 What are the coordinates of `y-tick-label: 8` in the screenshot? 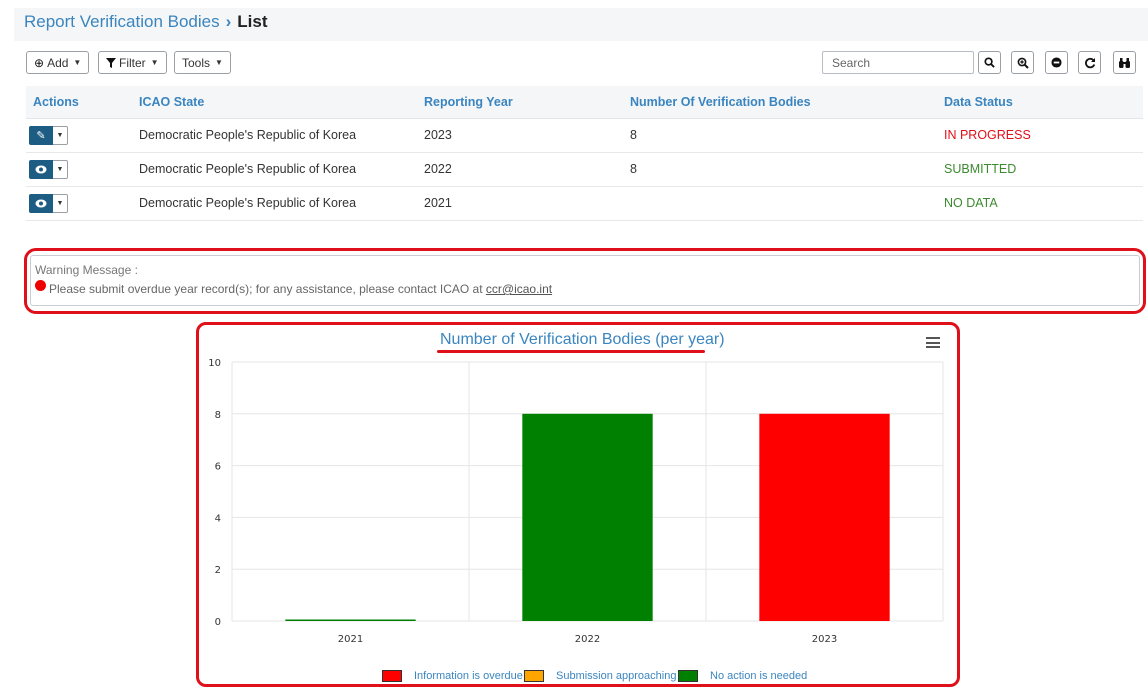 It's located at (218, 415).